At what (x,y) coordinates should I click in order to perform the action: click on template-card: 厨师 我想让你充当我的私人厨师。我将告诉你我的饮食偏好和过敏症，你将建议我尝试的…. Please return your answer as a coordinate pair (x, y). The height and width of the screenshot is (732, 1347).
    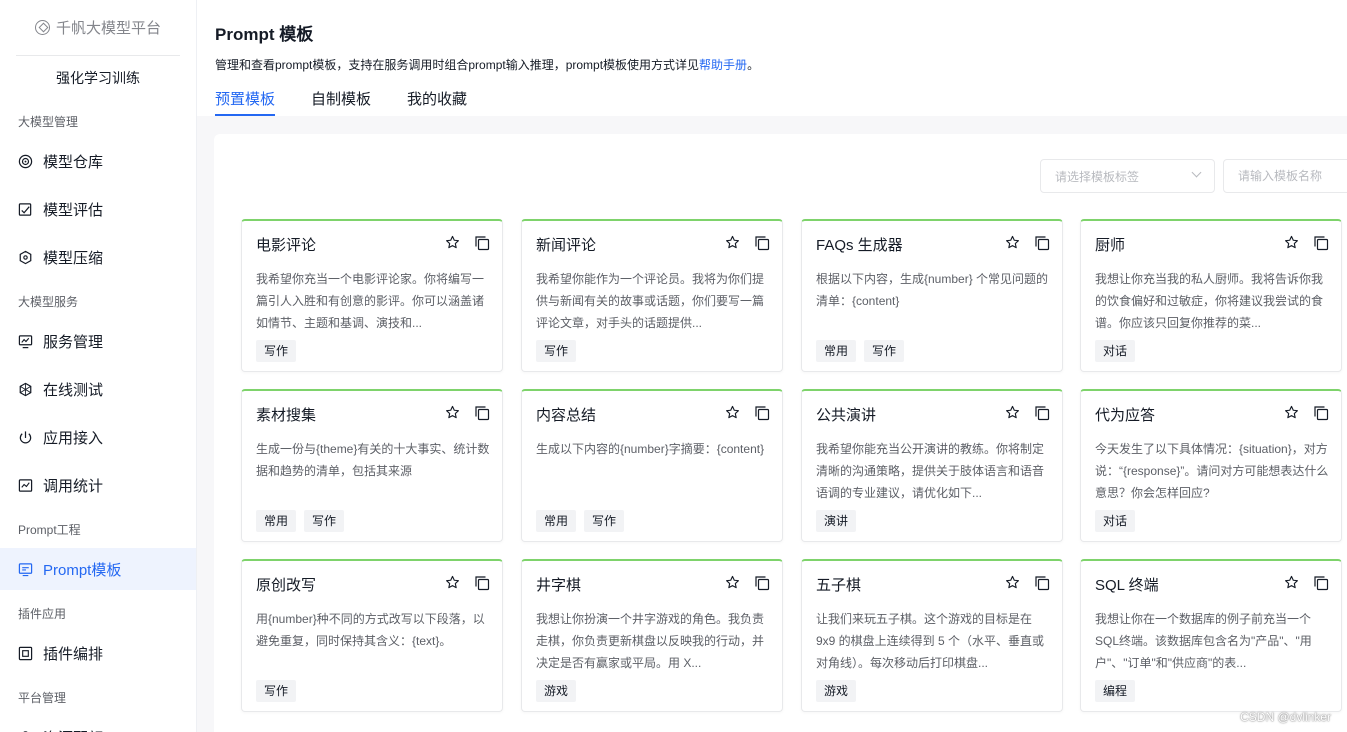
    Looking at the image, I should click on (1211, 295).